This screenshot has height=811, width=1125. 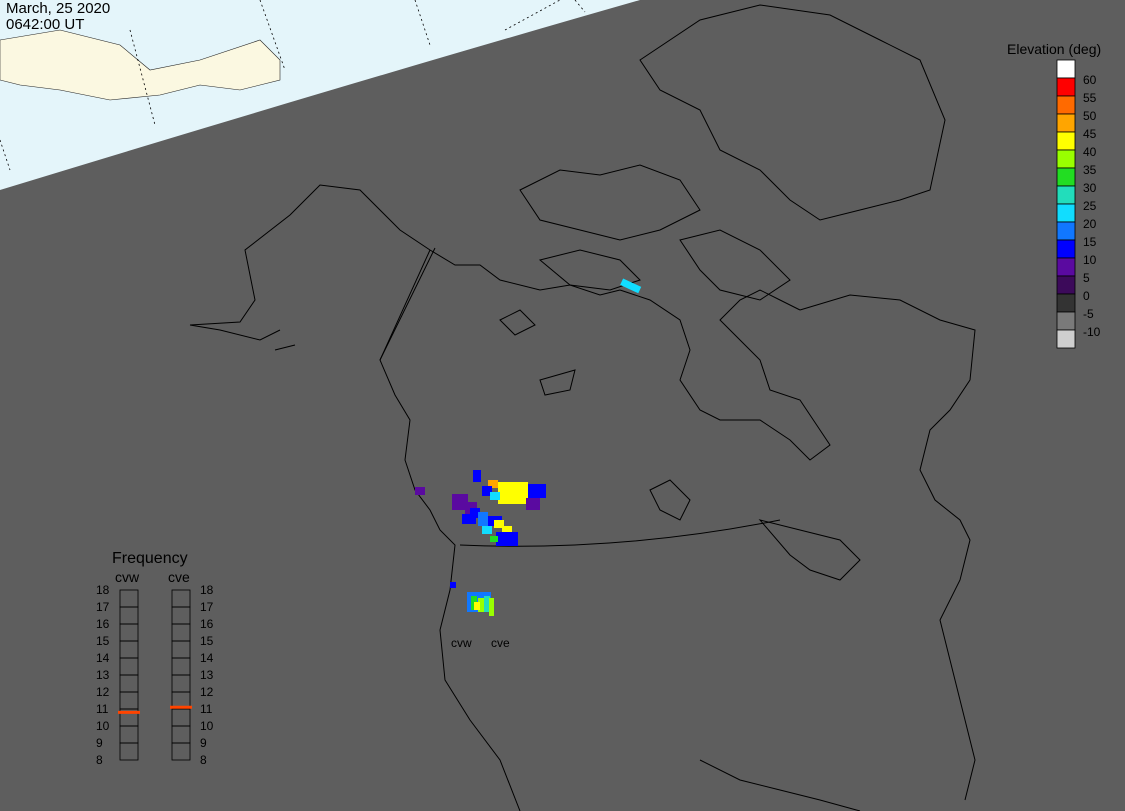 What do you see at coordinates (45, 24) in the screenshot?
I see `timestamp-time: 0642:00 UT` at bounding box center [45, 24].